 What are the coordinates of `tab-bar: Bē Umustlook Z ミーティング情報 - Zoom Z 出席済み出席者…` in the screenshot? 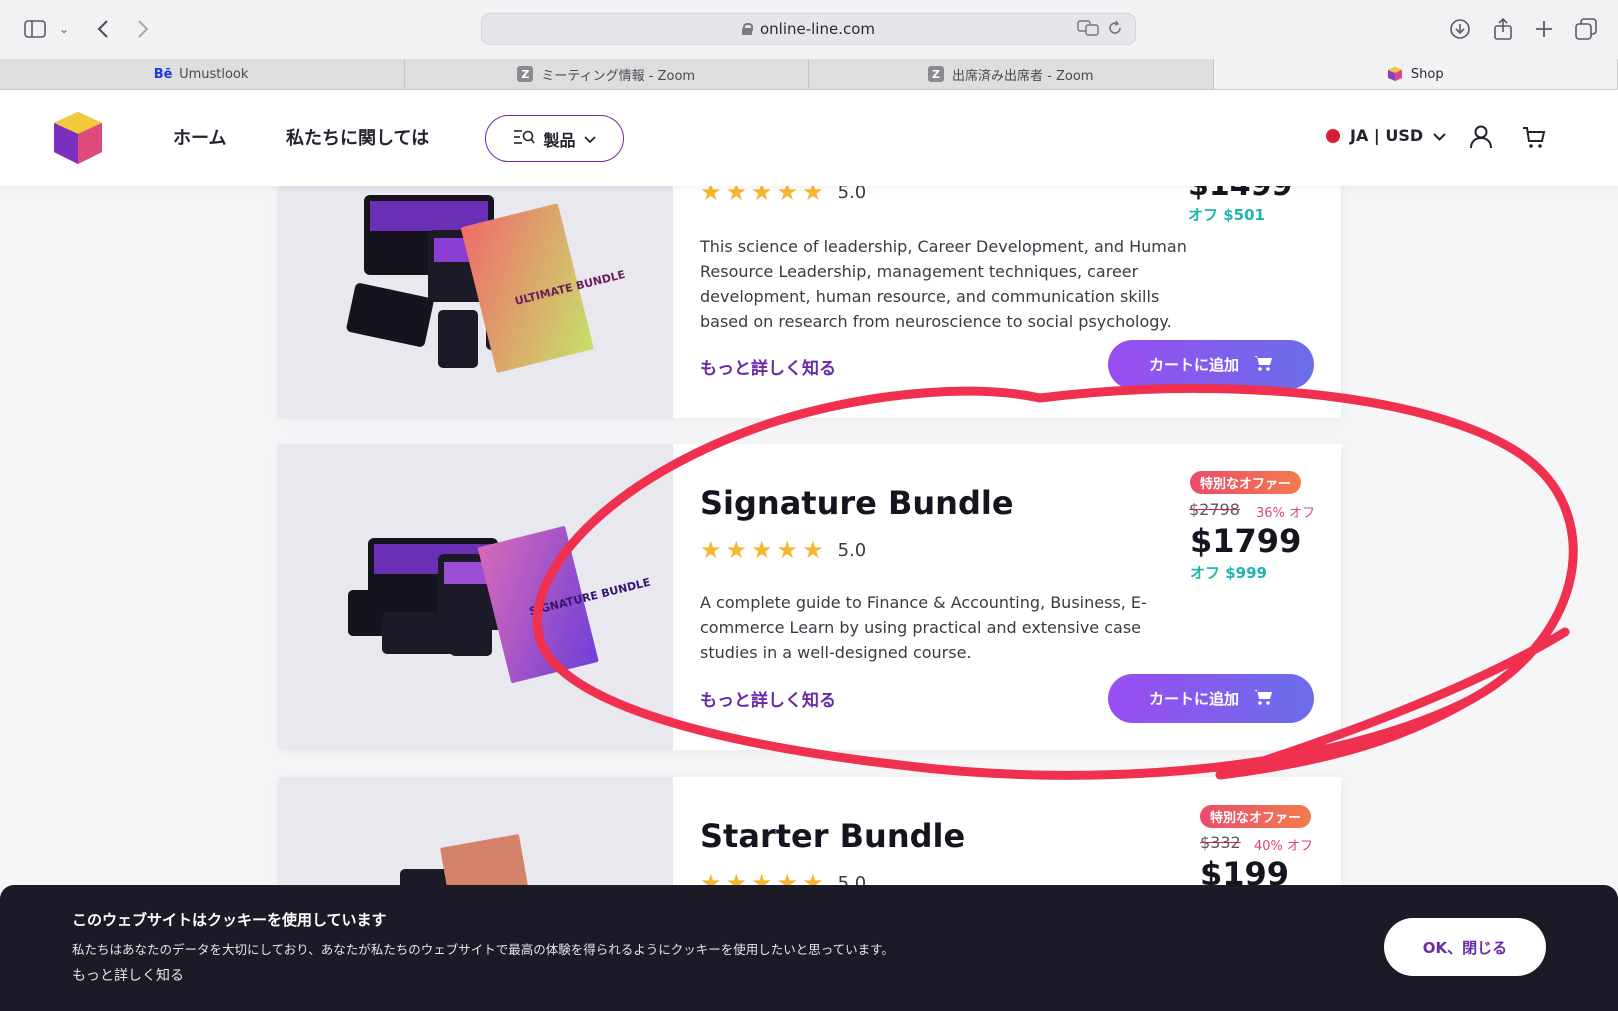 It's located at (809, 74).